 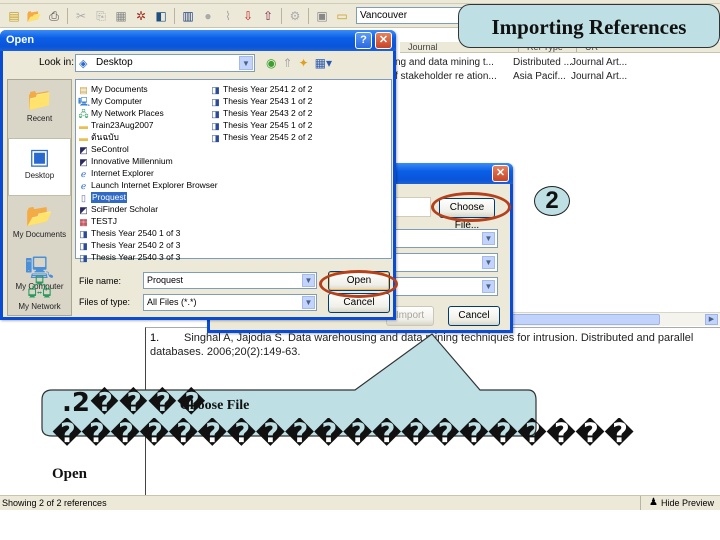 I want to click on file-list-item: ◩ Innovative Millennium, so click(x=125, y=161).